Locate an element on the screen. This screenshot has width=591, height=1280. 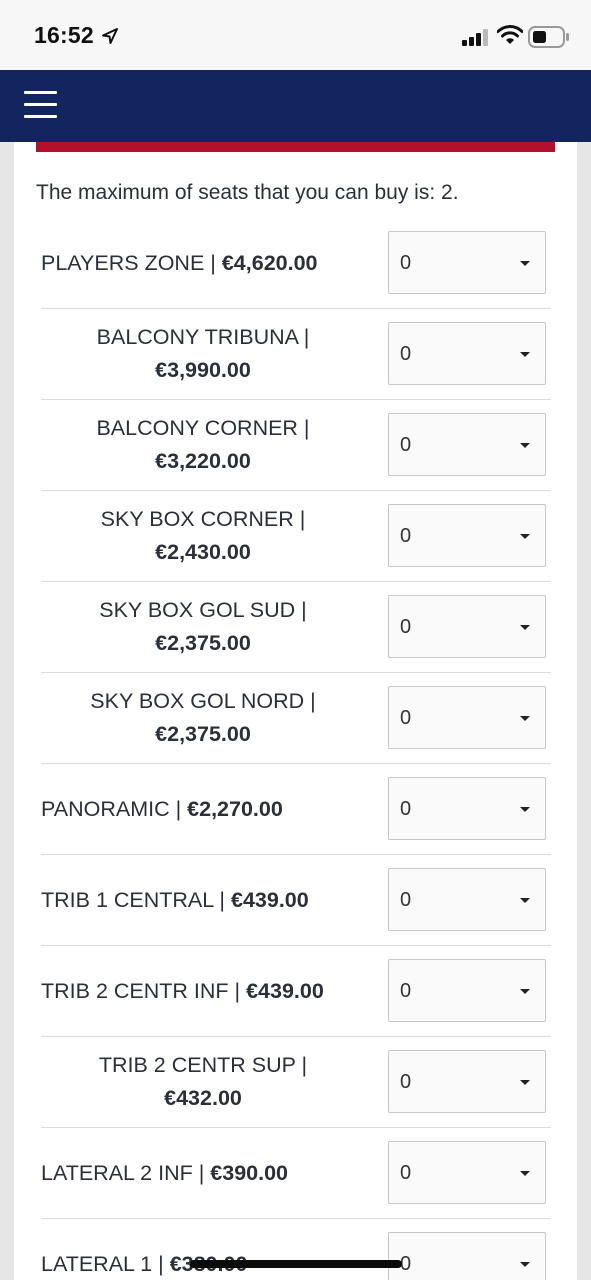
seat-name: TRIB 2 CENTR INF | is located at coordinates (141, 990).